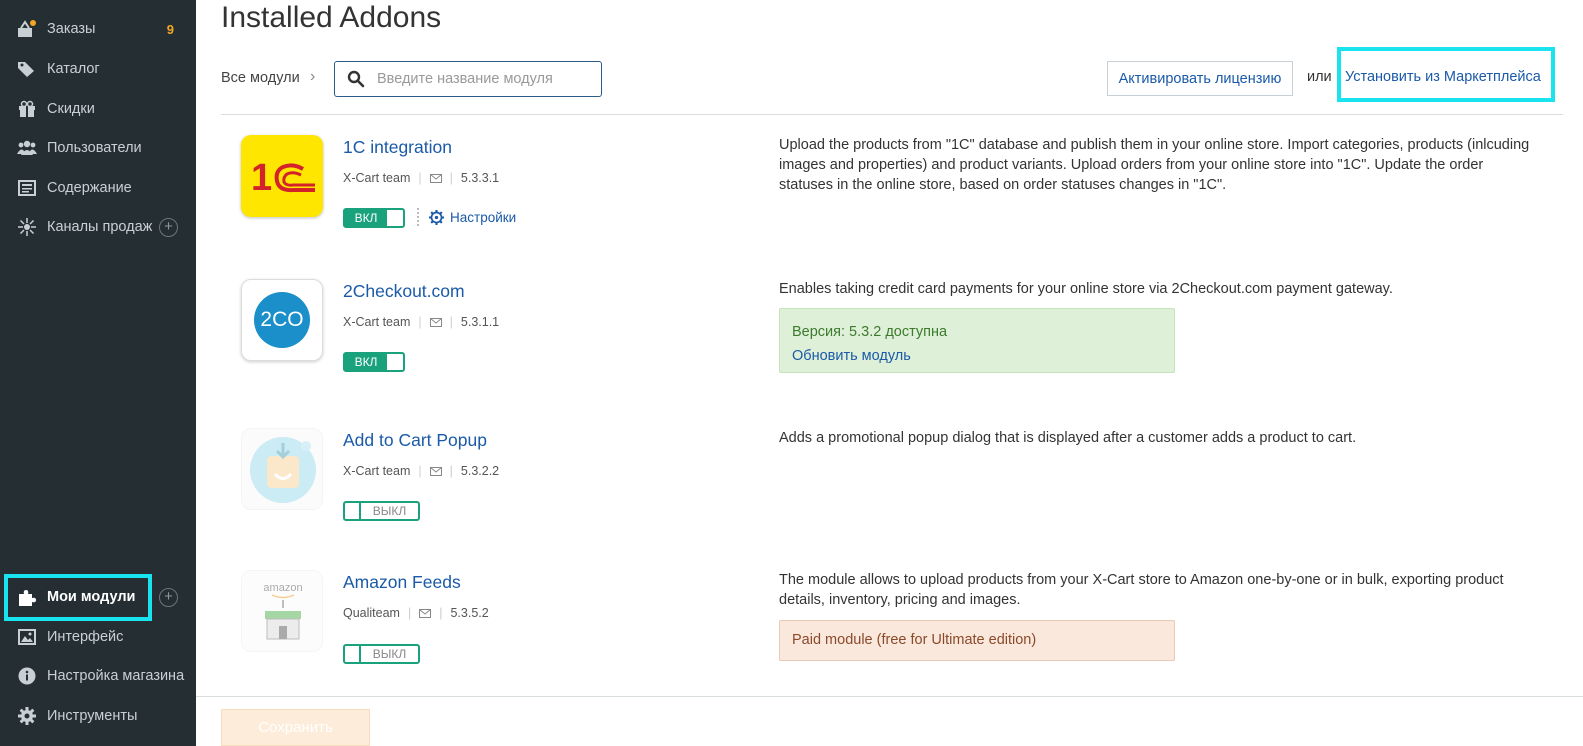  I want to click on sidebar-item-catalog: Каталог, so click(98, 69).